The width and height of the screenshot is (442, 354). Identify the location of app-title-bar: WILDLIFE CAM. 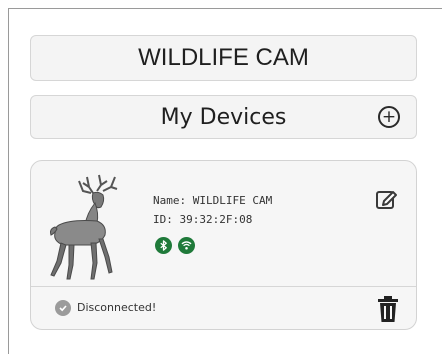
(223, 58).